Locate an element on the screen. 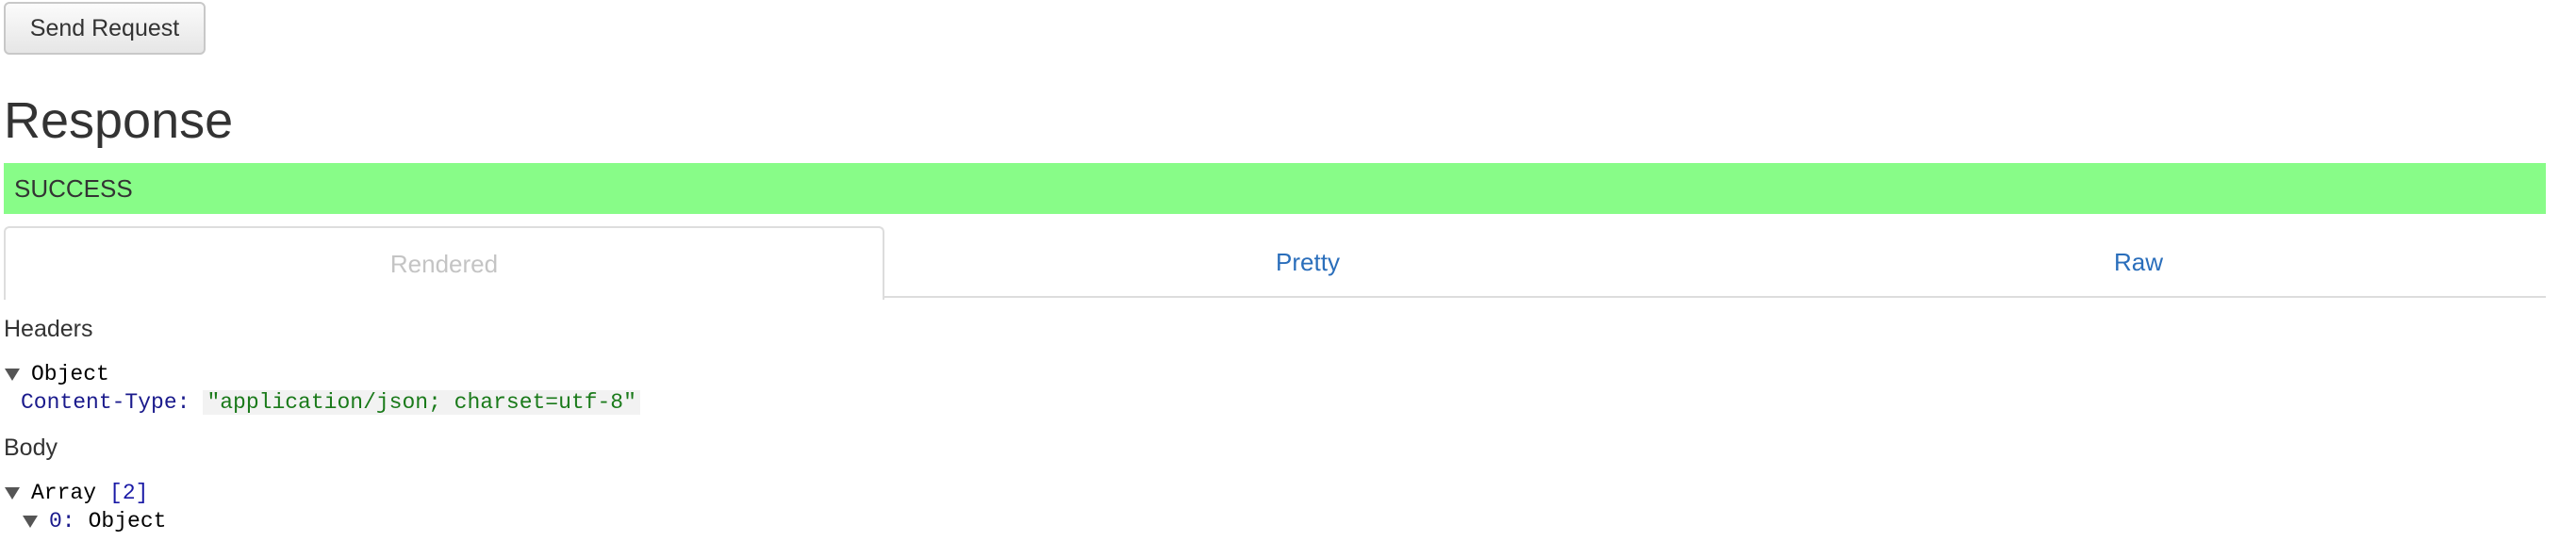 The height and width of the screenshot is (541, 2576). headers-object-node: Object is located at coordinates (57, 374).